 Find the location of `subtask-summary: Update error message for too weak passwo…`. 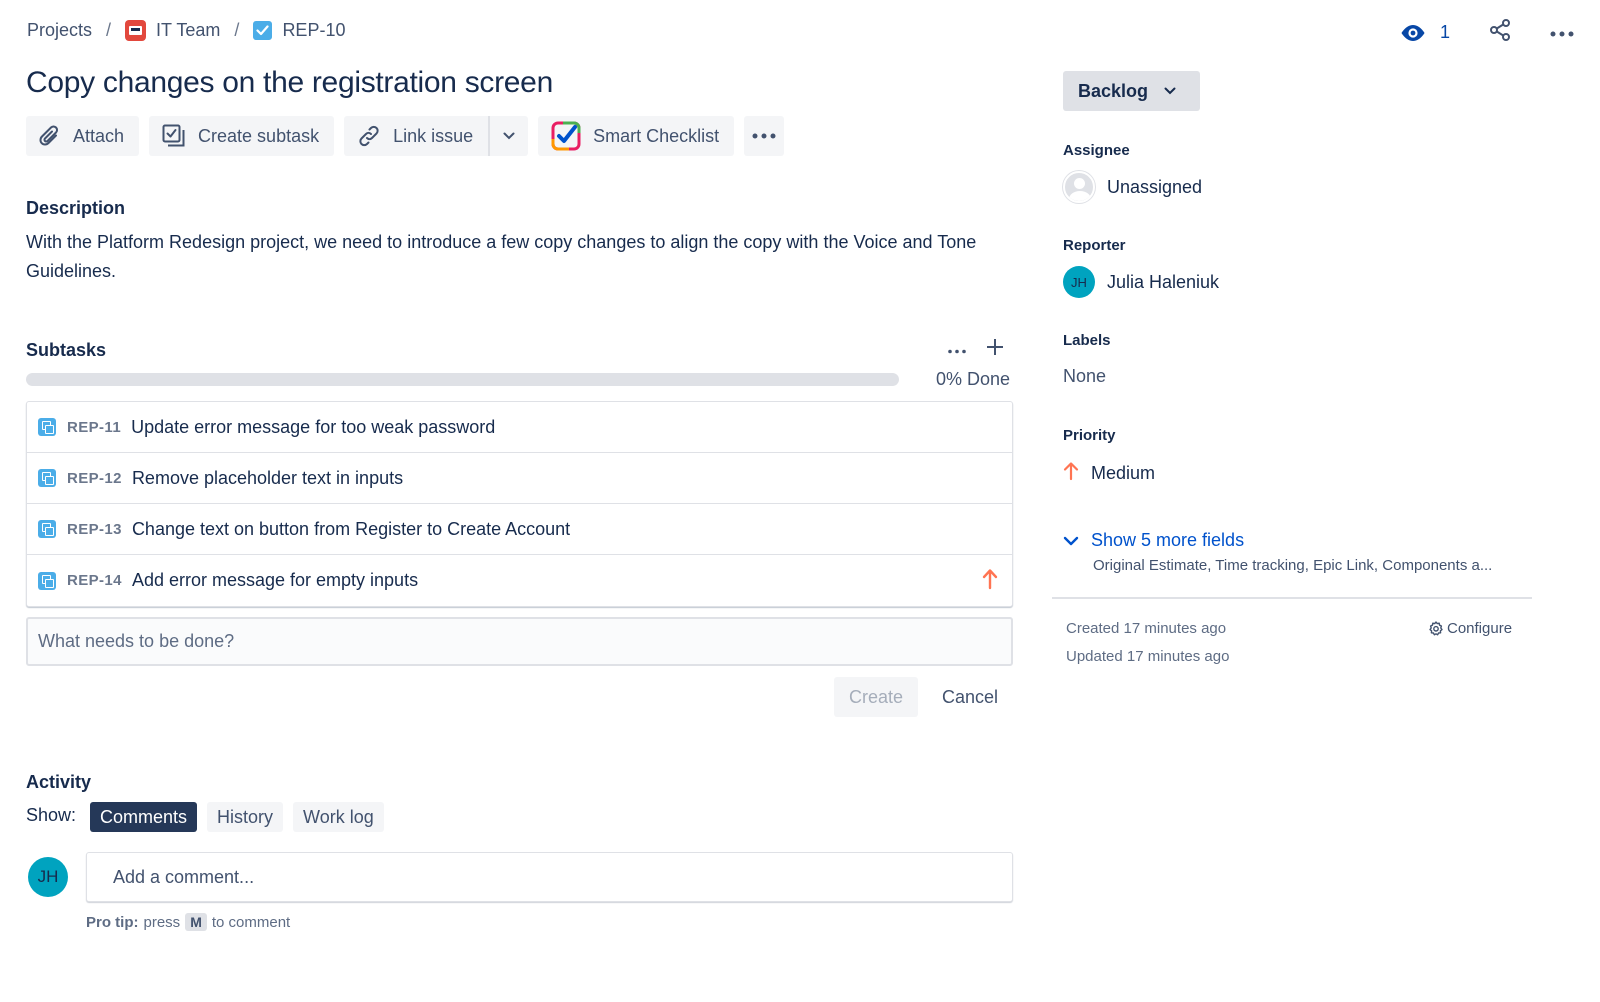

subtask-summary: Update error message for too weak passwo… is located at coordinates (313, 427).